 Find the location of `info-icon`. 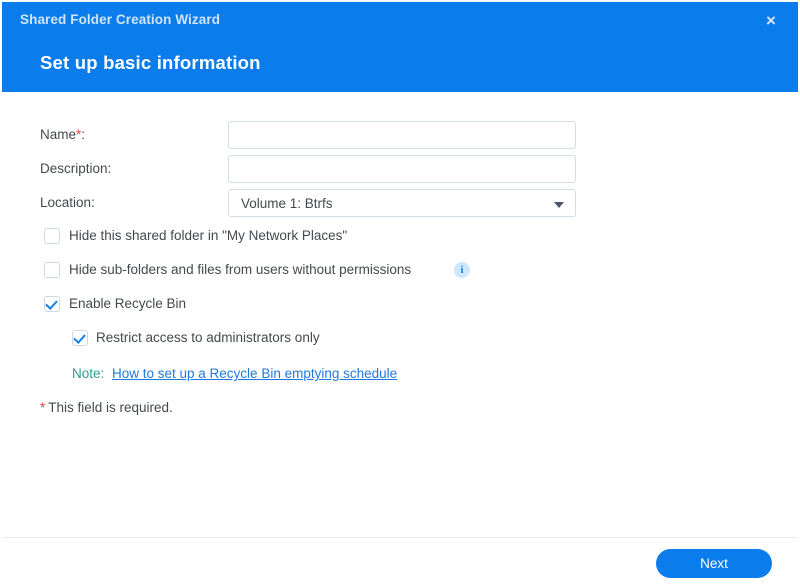

info-icon is located at coordinates (462, 270).